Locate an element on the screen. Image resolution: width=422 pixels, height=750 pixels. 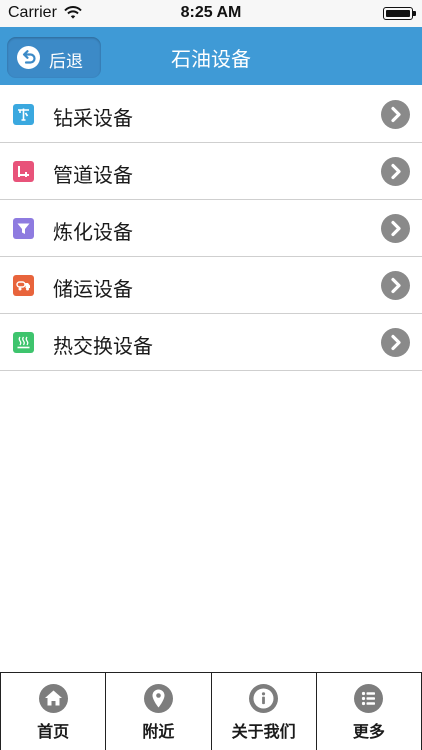
tab-about-us: 关于我们 is located at coordinates (264, 711).